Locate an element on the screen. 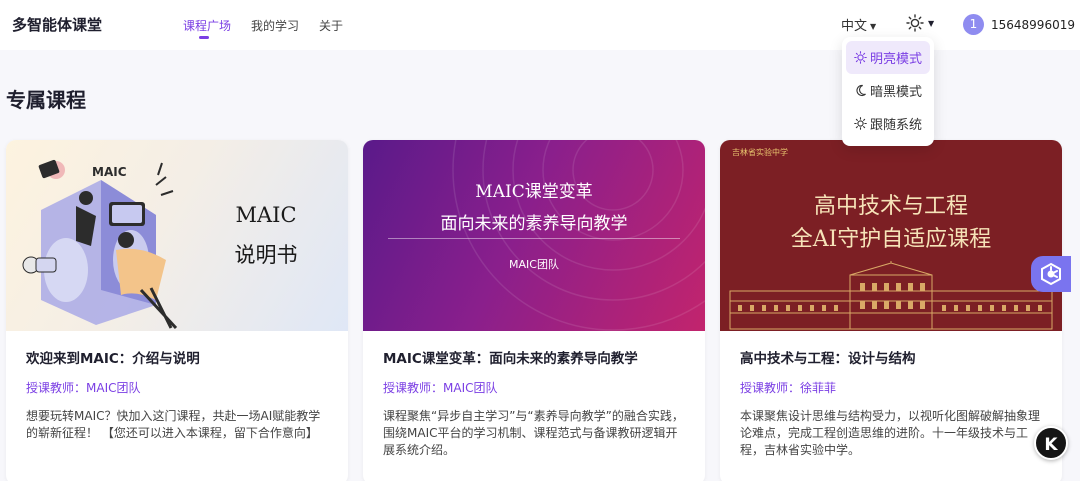  theme-toggle-button: ▼ is located at coordinates (920, 23).